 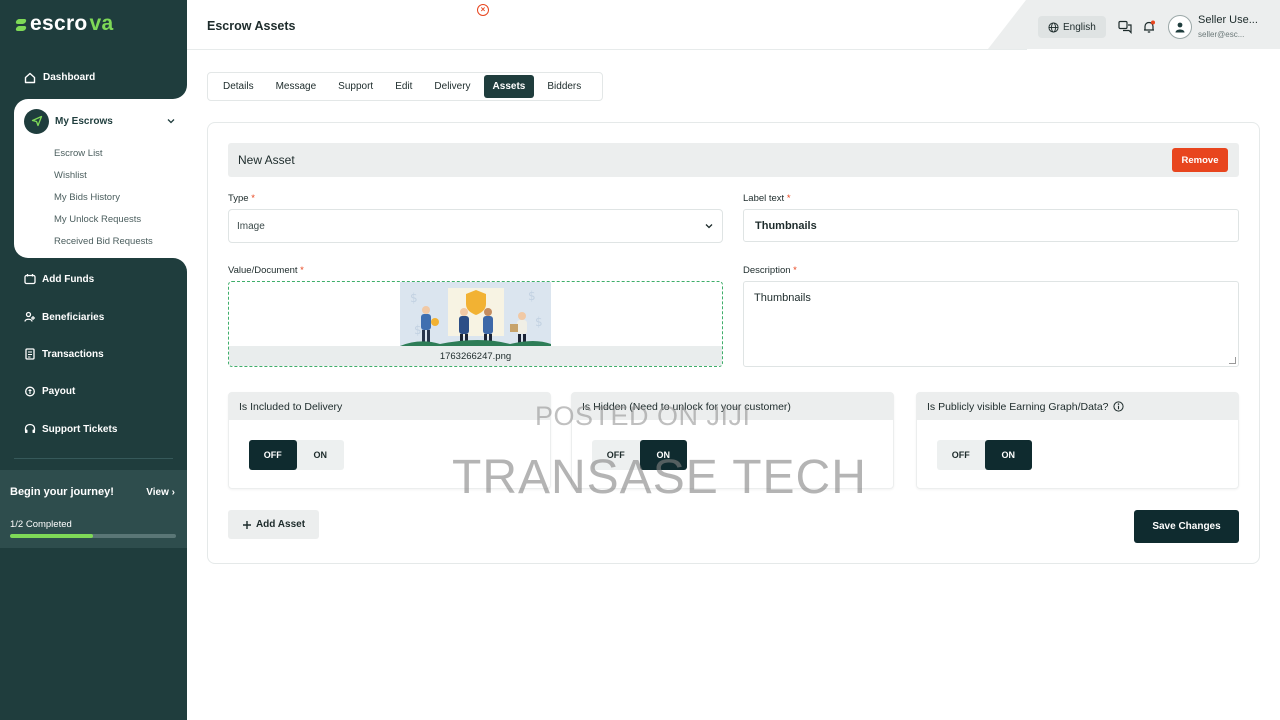 What do you see at coordinates (1186, 526) in the screenshot?
I see `save-changes-button: Save Changes` at bounding box center [1186, 526].